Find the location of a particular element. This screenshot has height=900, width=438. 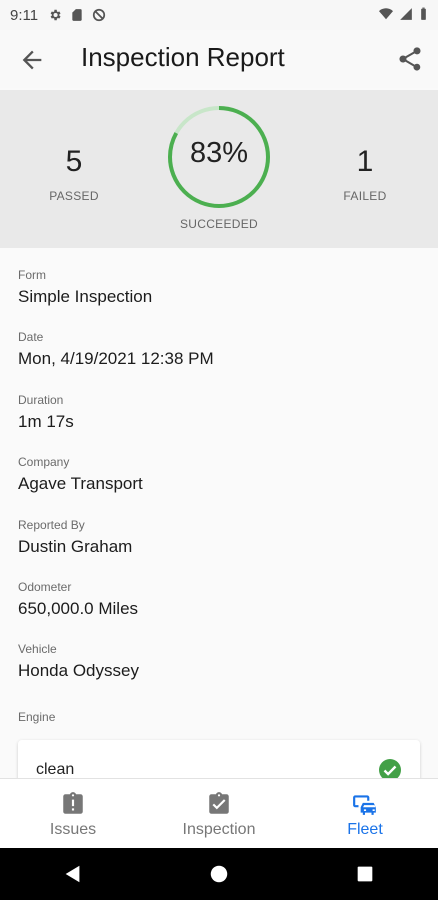

status-time: 9:11 is located at coordinates (24, 15).